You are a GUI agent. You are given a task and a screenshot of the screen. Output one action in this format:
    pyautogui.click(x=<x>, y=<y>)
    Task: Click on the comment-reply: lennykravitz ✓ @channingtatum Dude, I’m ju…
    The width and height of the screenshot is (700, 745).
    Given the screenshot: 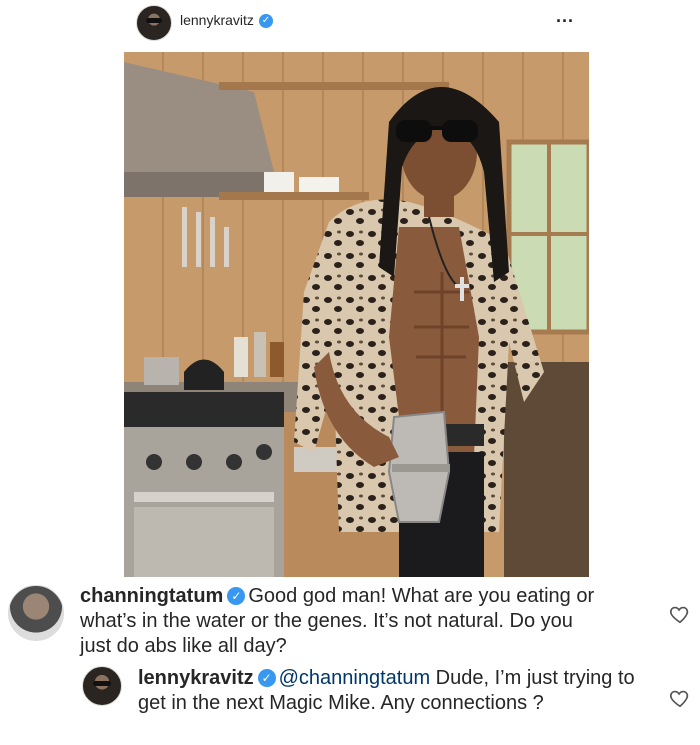 What is the action you would take?
    pyautogui.click(x=350, y=704)
    